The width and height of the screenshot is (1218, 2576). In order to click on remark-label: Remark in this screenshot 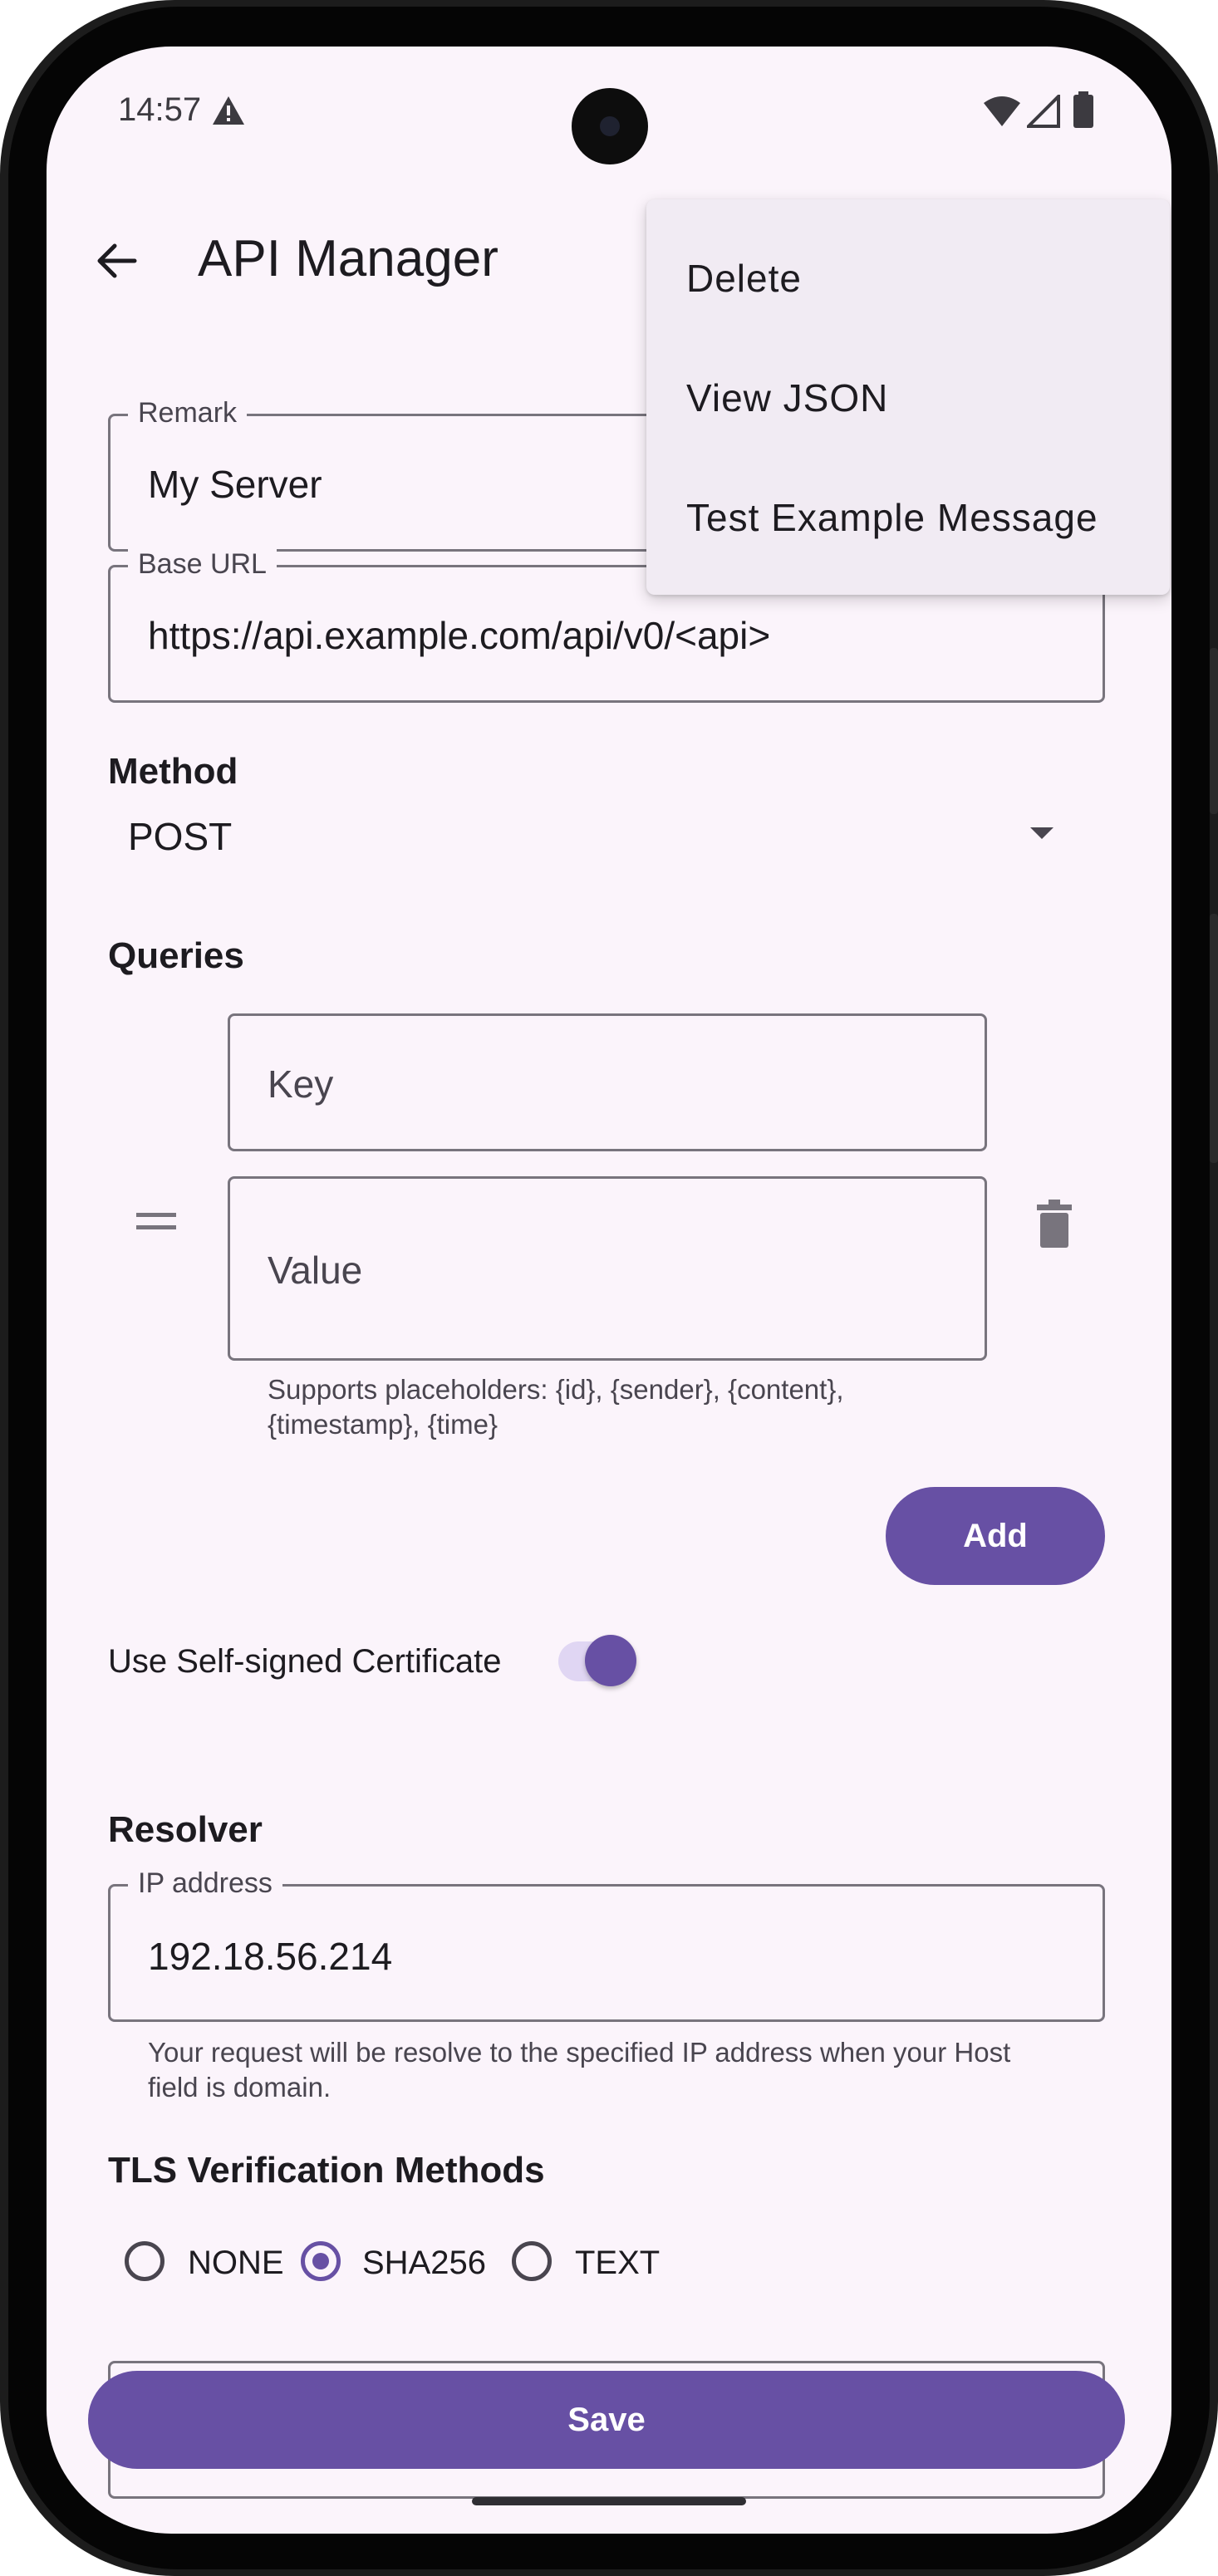, I will do `click(188, 413)`.